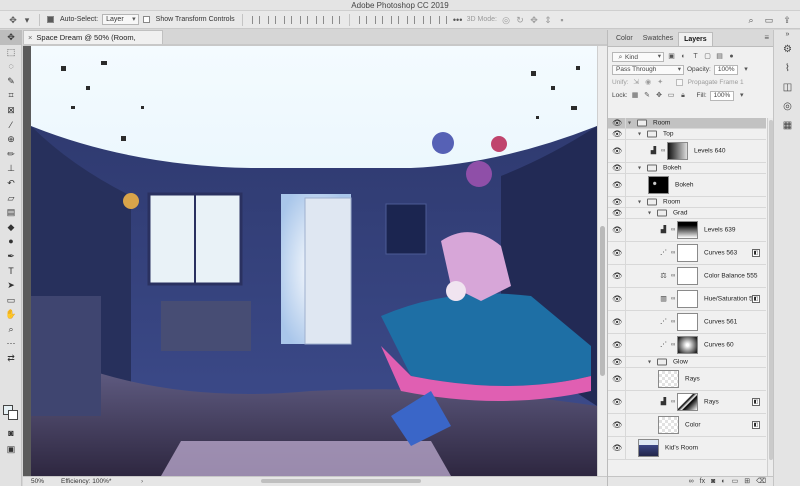 This screenshot has height=486, width=800. What do you see at coordinates (146, 481) in the screenshot?
I see `status-menu-chevron-icon: ›` at bounding box center [146, 481].